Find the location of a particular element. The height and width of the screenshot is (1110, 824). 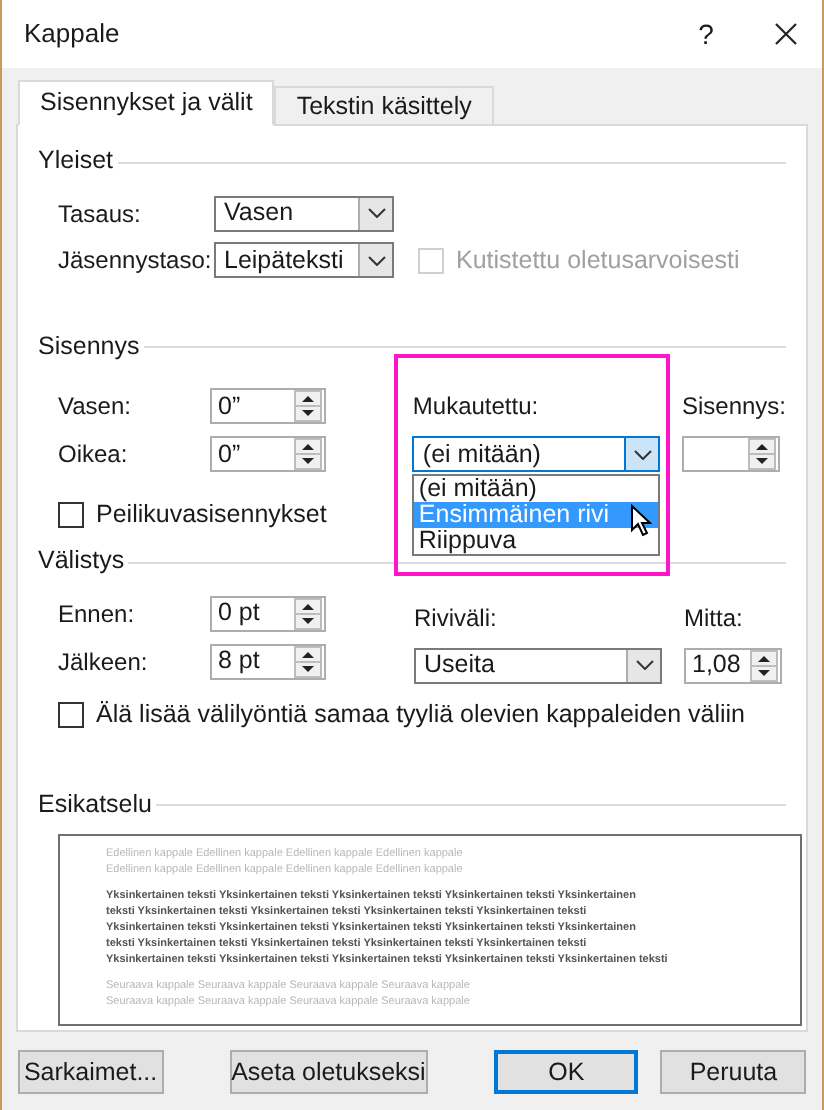

dropdown: Vasen is located at coordinates (304, 213).